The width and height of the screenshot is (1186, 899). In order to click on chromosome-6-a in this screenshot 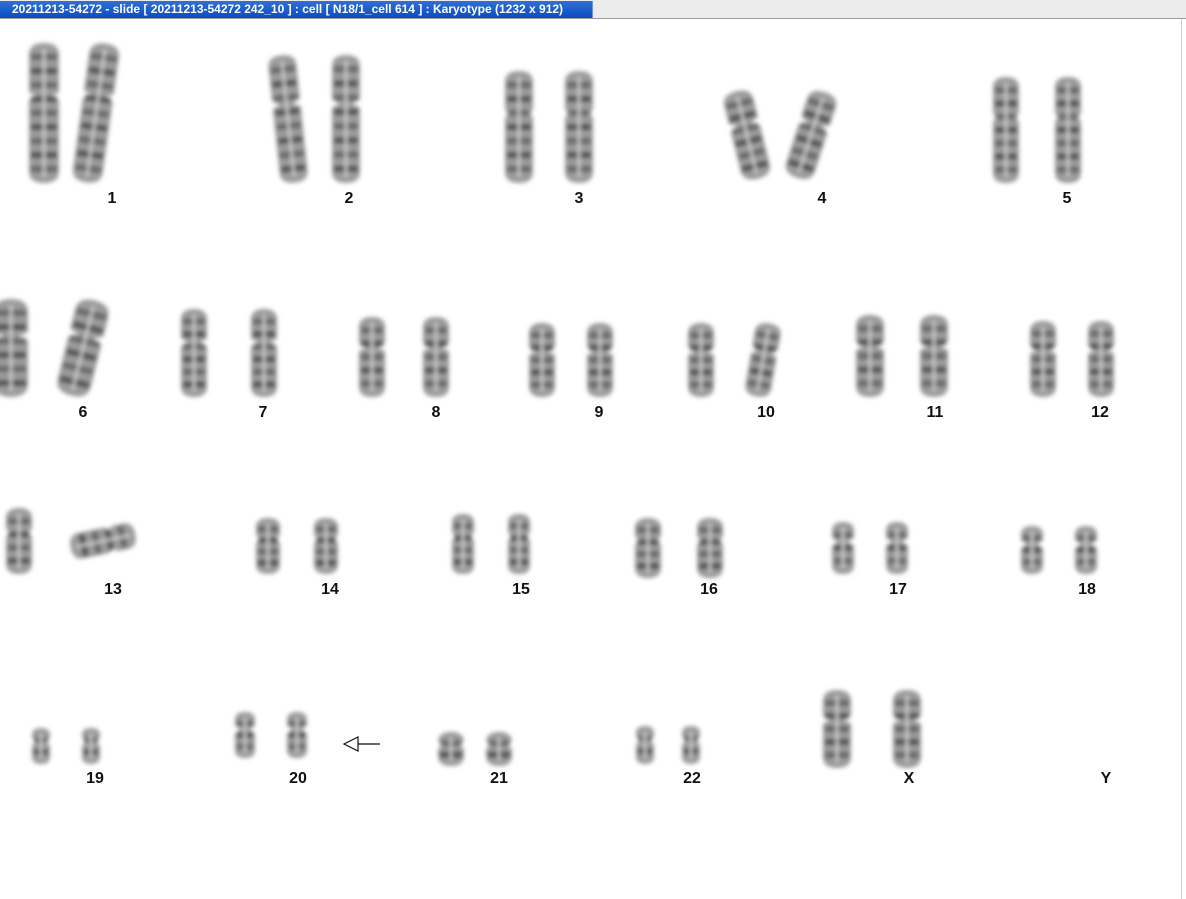, I will do `click(14, 348)`.